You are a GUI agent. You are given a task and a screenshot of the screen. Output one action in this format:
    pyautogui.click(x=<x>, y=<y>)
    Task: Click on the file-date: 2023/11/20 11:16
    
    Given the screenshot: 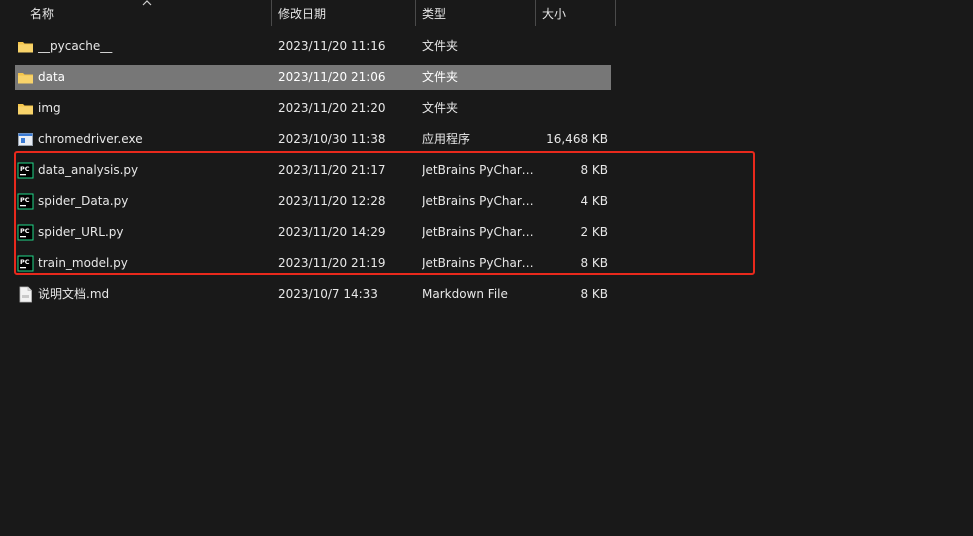 What is the action you would take?
    pyautogui.click(x=332, y=46)
    